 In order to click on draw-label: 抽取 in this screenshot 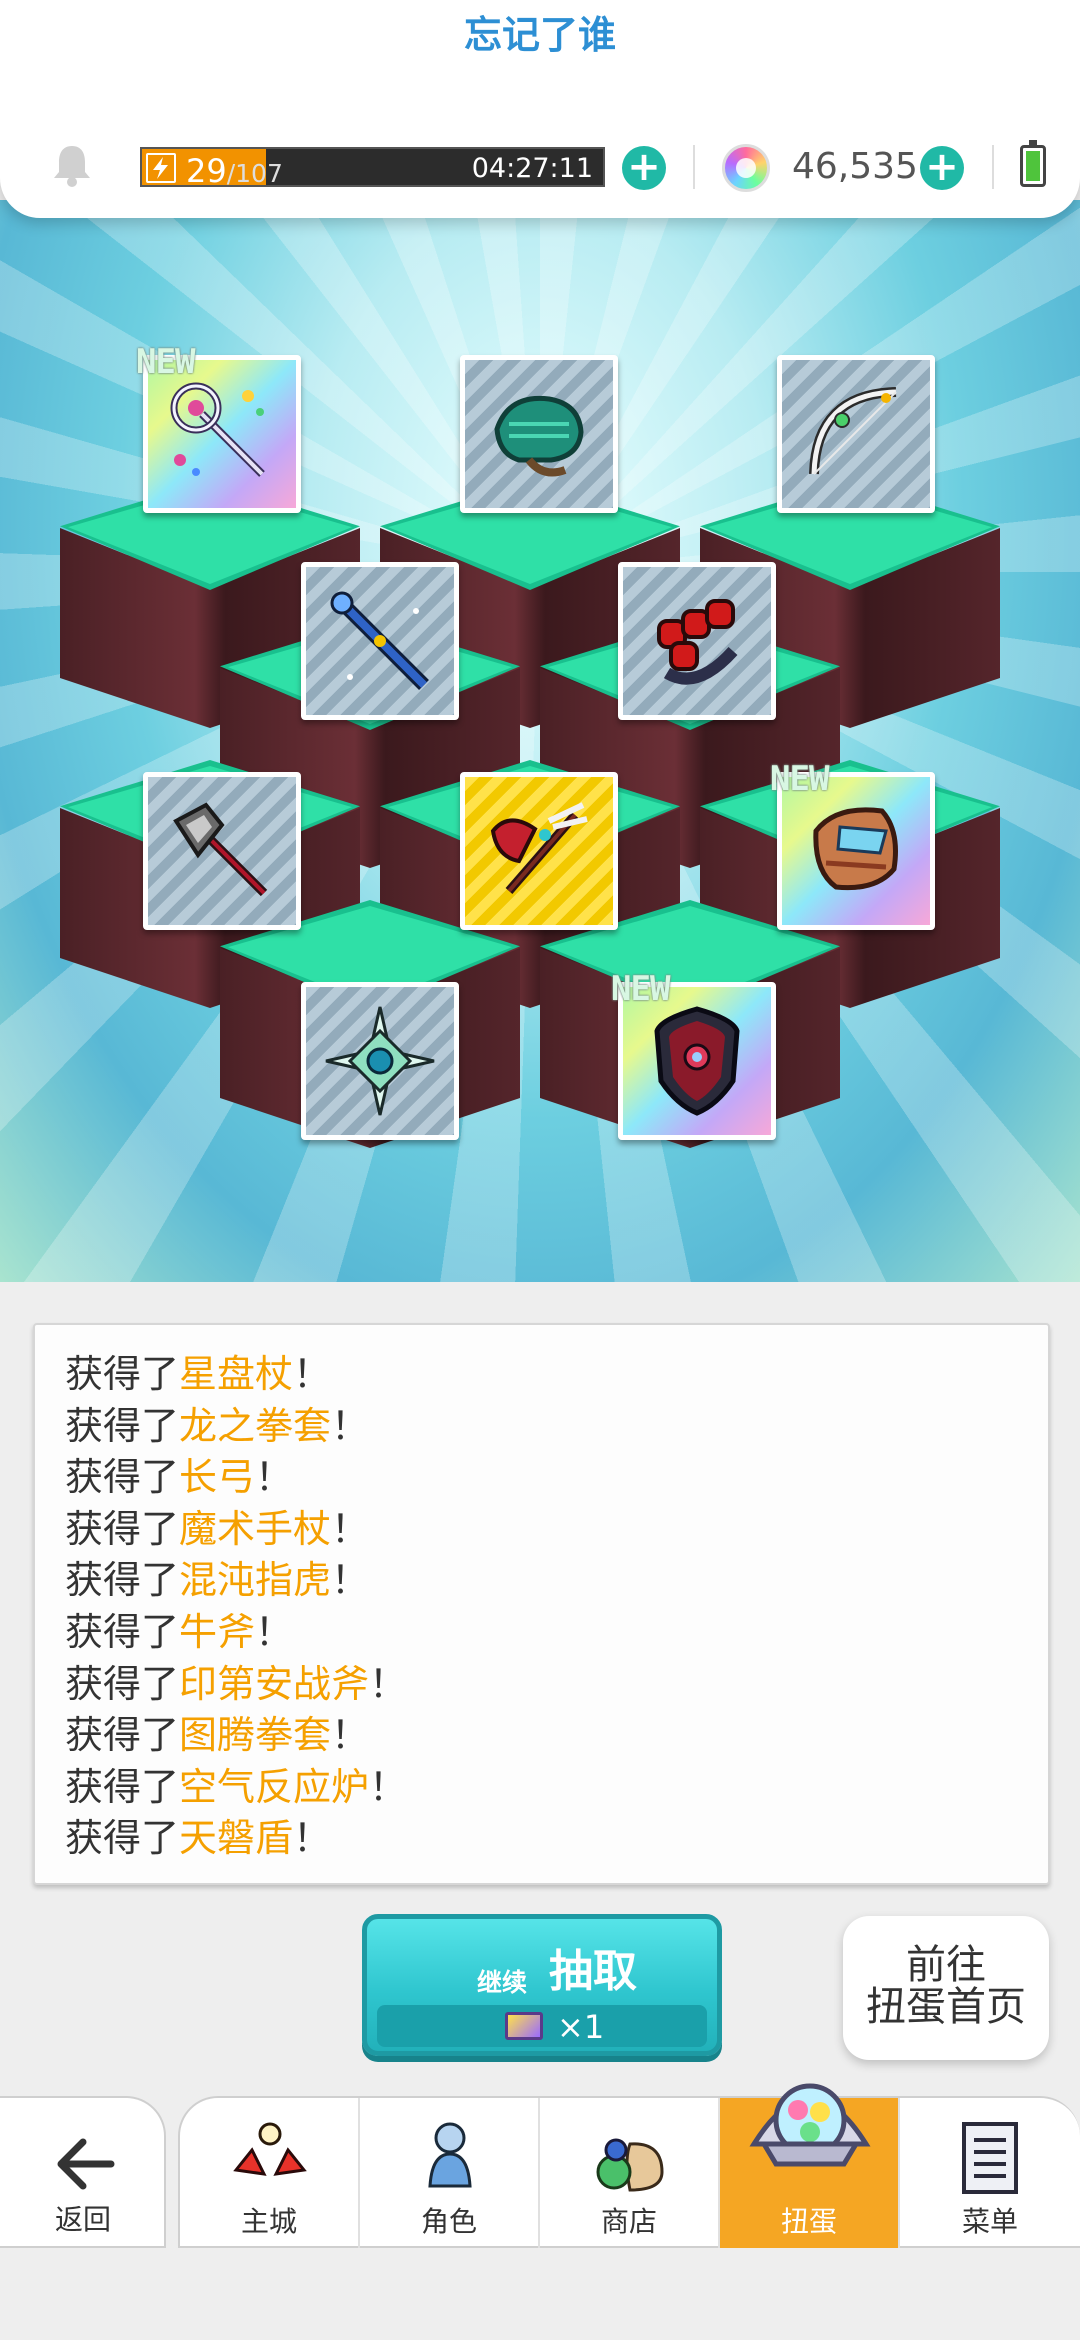, I will do `click(593, 1971)`.